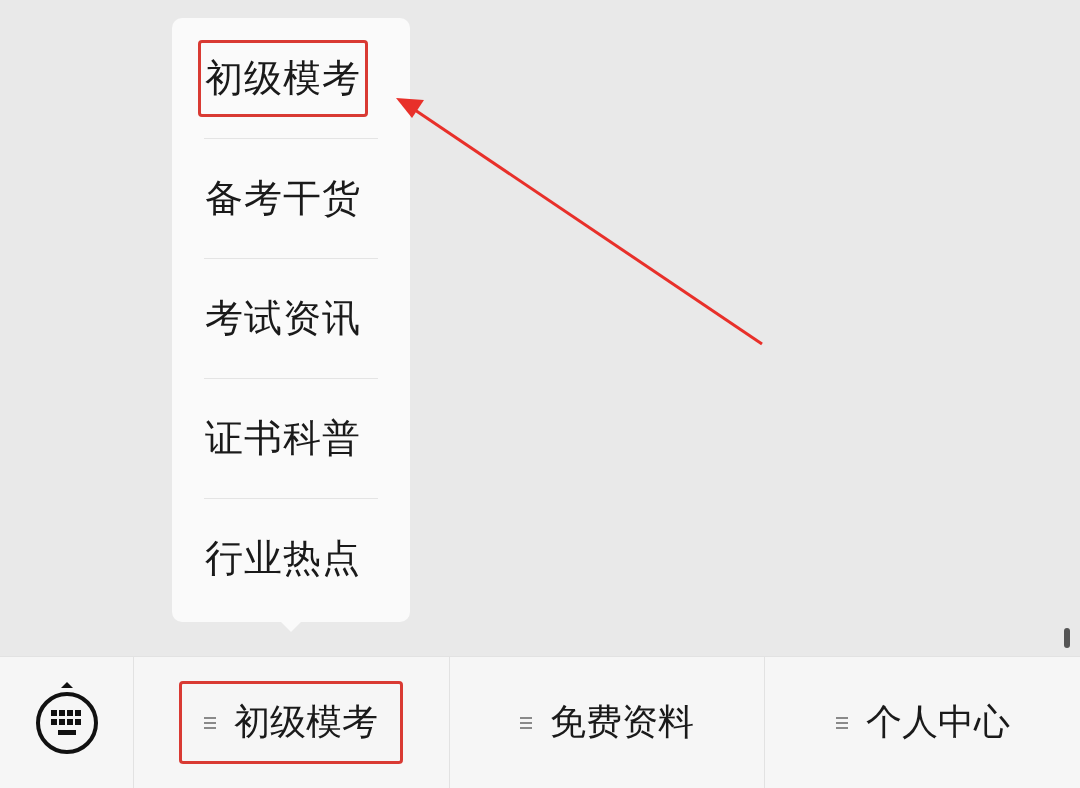 This screenshot has width=1080, height=788. What do you see at coordinates (283, 558) in the screenshot?
I see `menu-item: 行业热点` at bounding box center [283, 558].